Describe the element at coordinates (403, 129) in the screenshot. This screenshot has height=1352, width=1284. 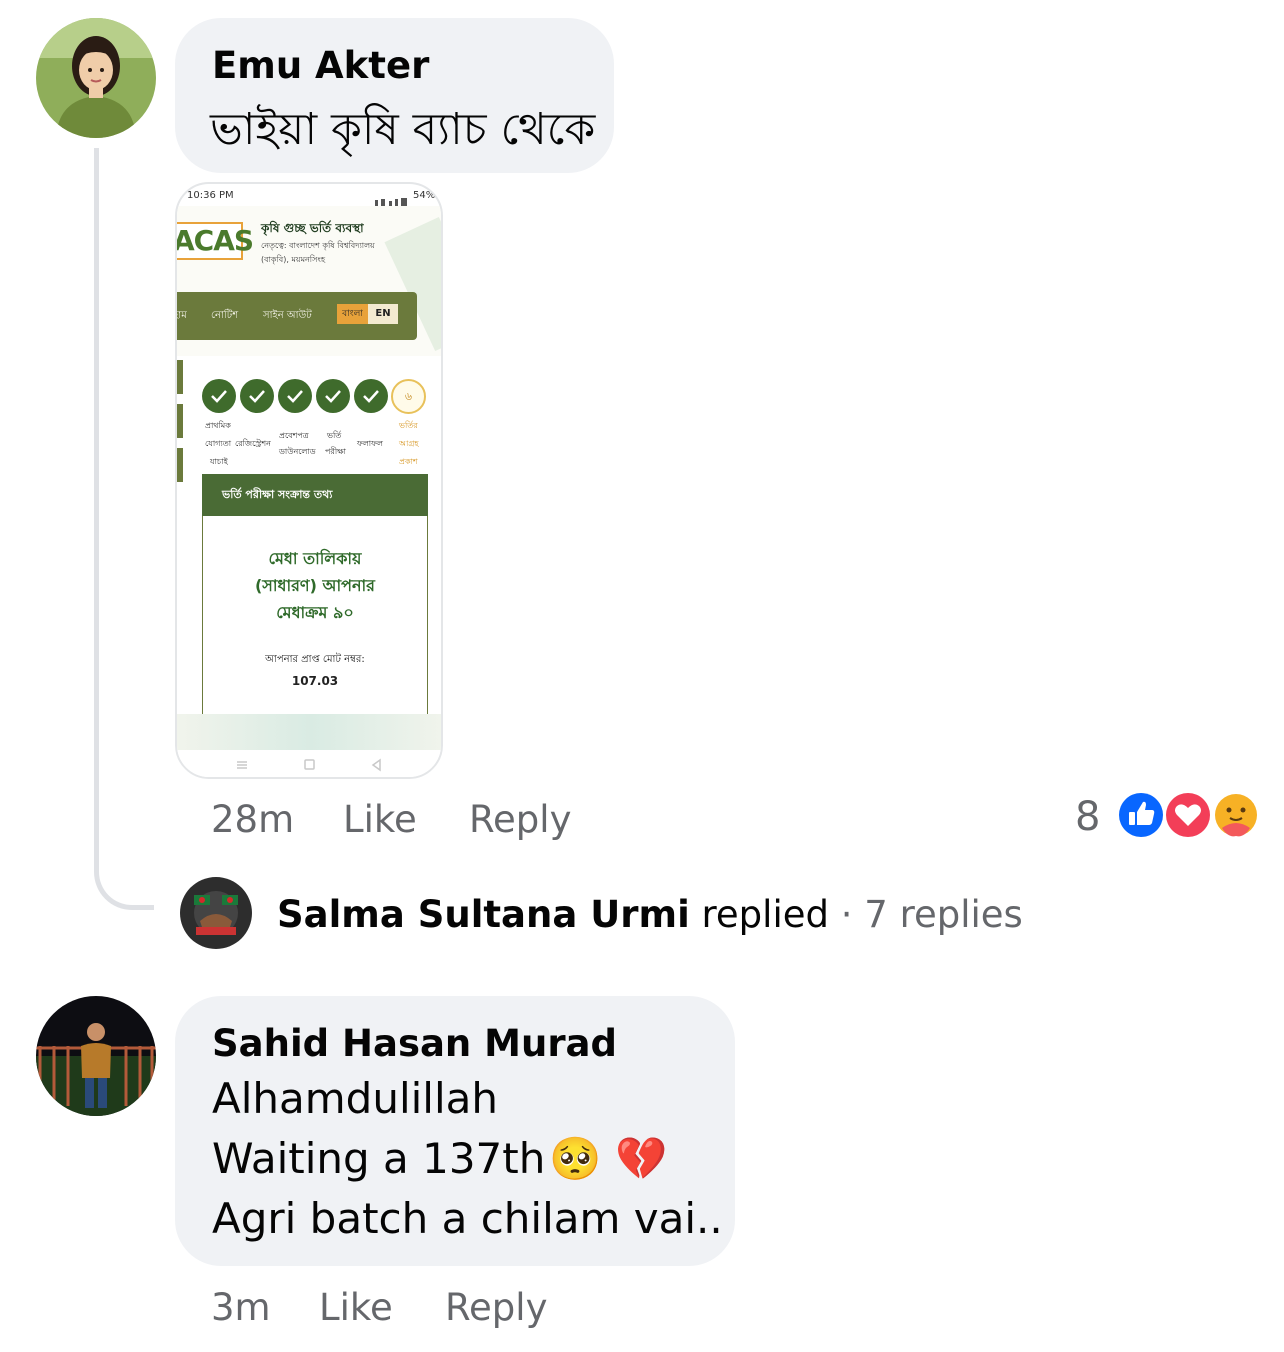
I see `comment-text: ভাইয়া কৃষি ব্যাচ থেকে` at that location.